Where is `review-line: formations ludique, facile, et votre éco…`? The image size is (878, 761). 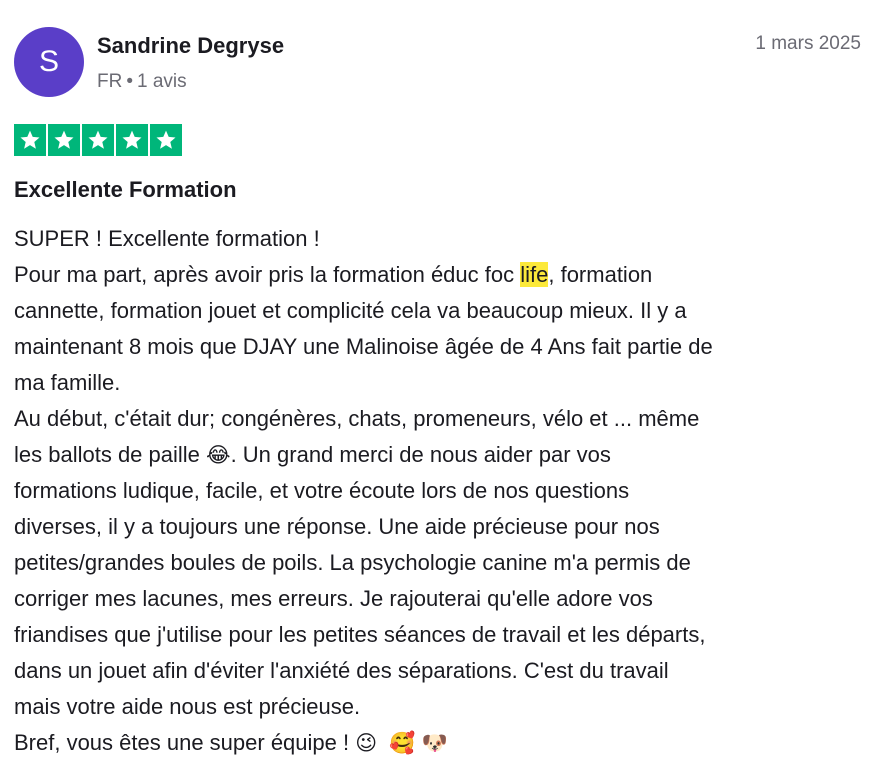 review-line: formations ludique, facile, et votre éco… is located at coordinates (322, 490).